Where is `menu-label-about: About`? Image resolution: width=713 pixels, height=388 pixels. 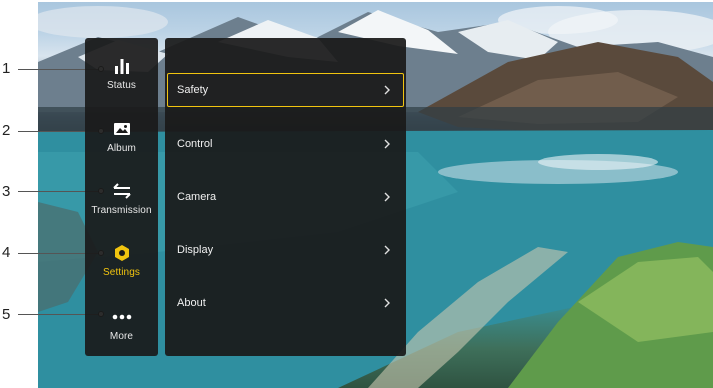
menu-label-about: About is located at coordinates (191, 303).